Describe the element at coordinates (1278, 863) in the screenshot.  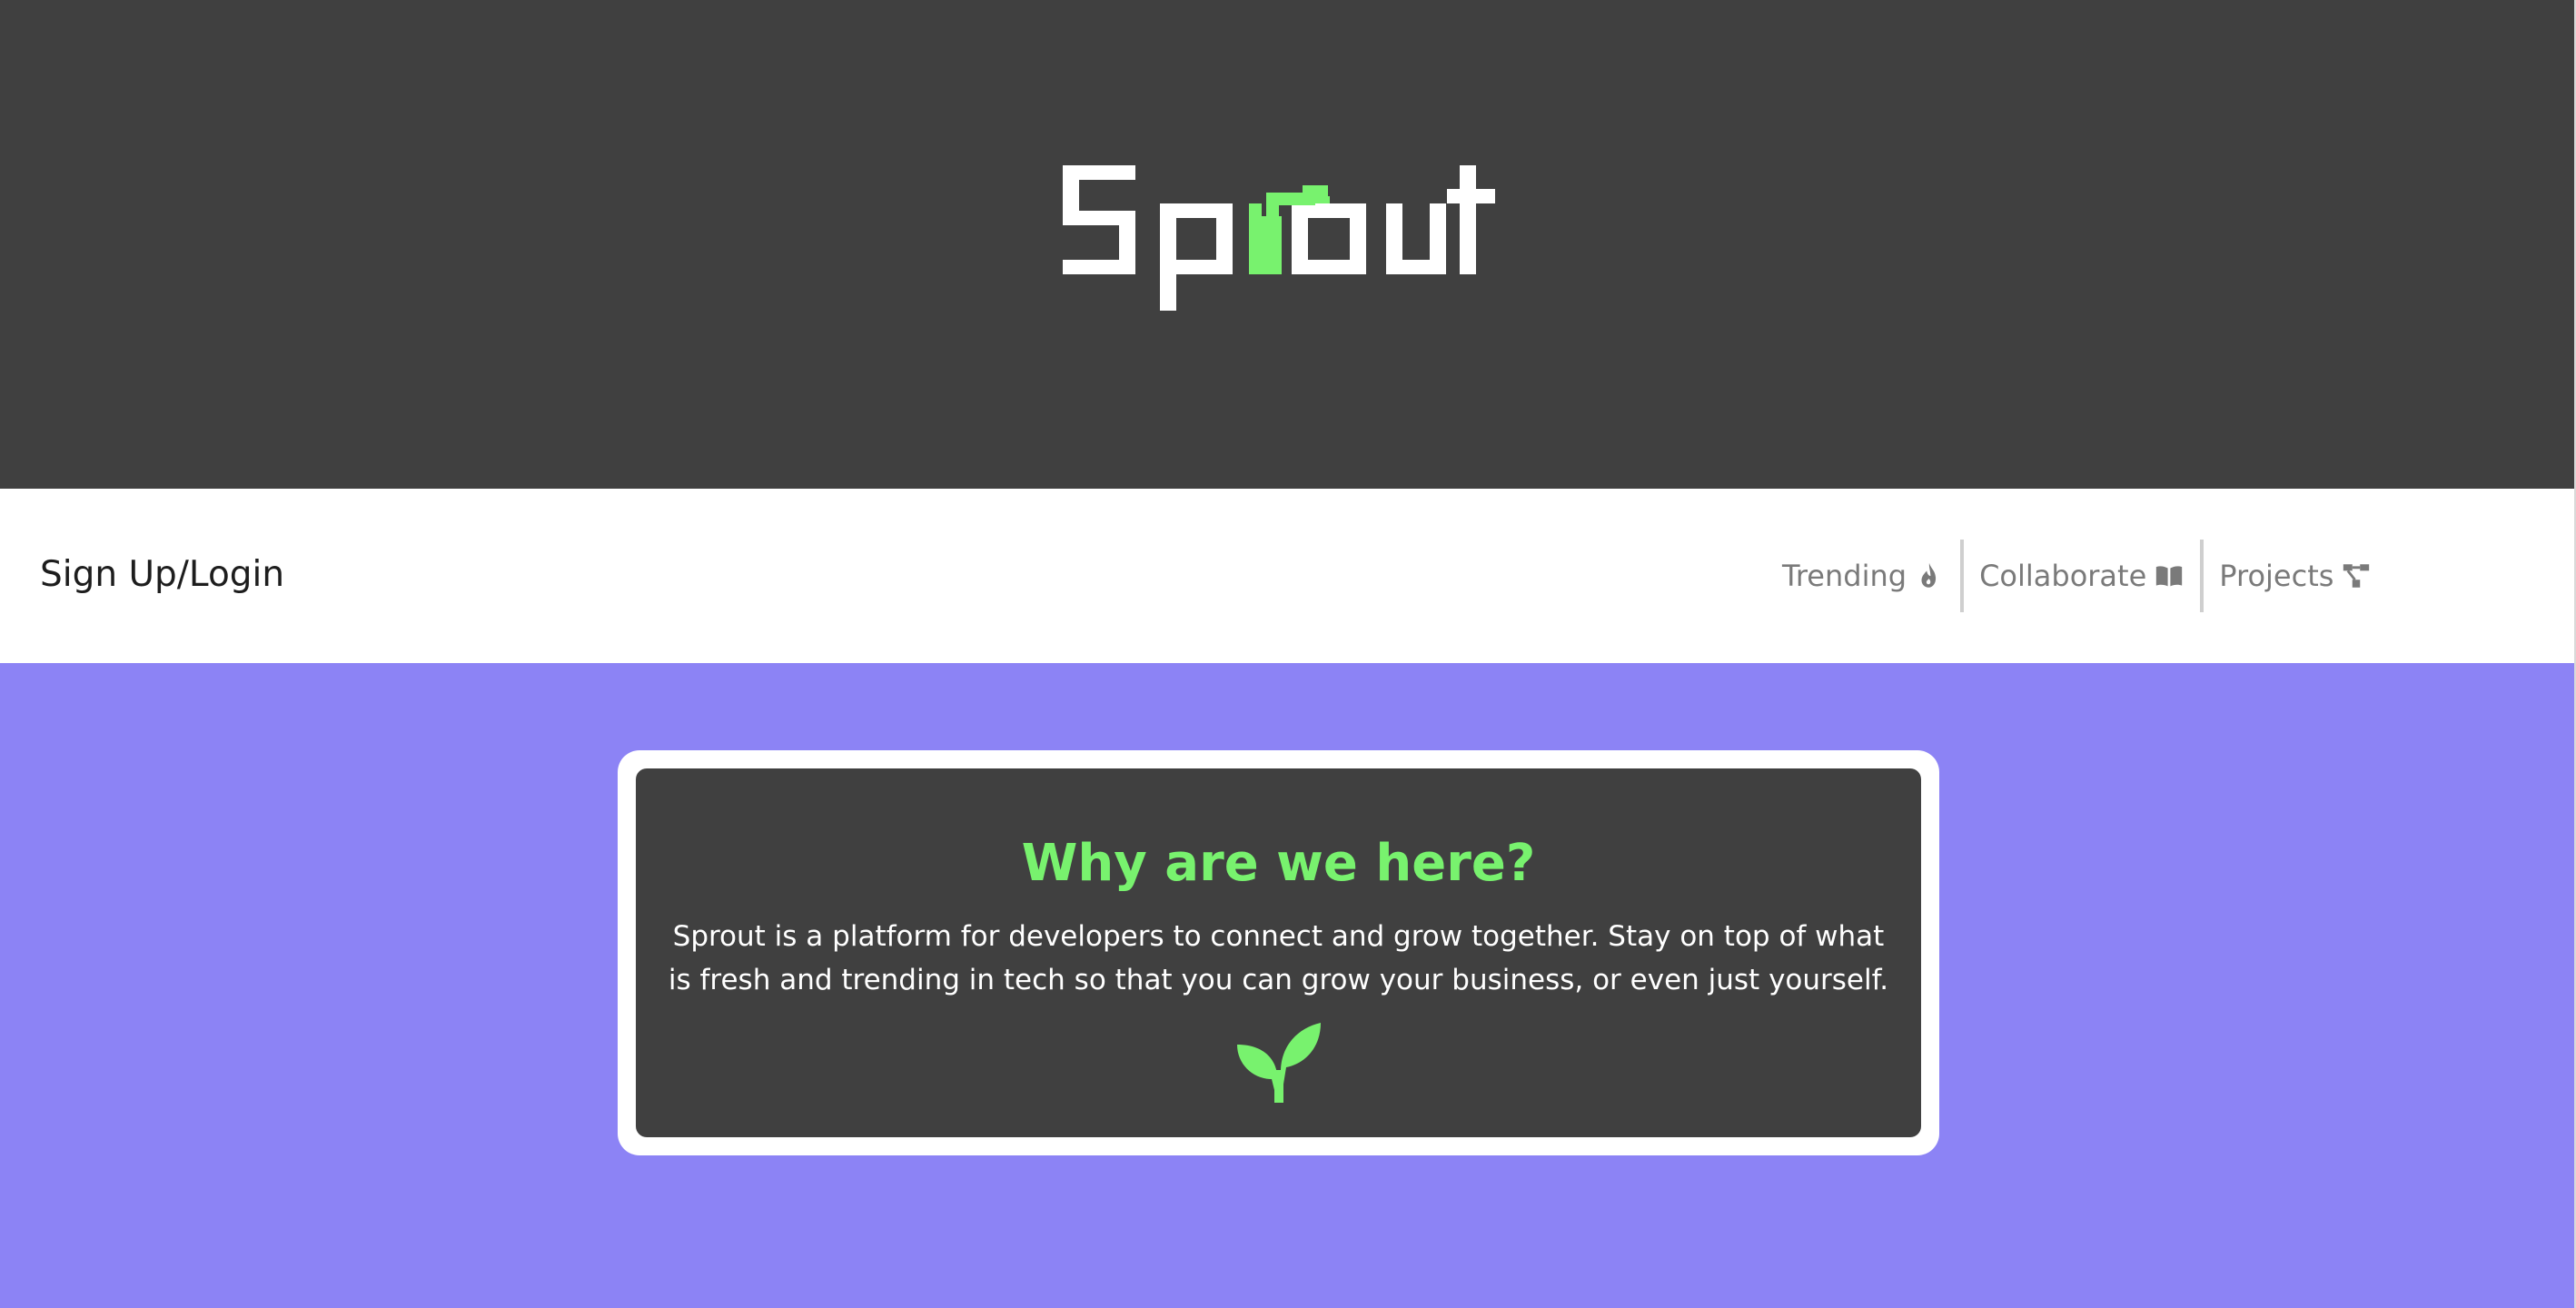
I see `info-card-title: Why are we here?` at that location.